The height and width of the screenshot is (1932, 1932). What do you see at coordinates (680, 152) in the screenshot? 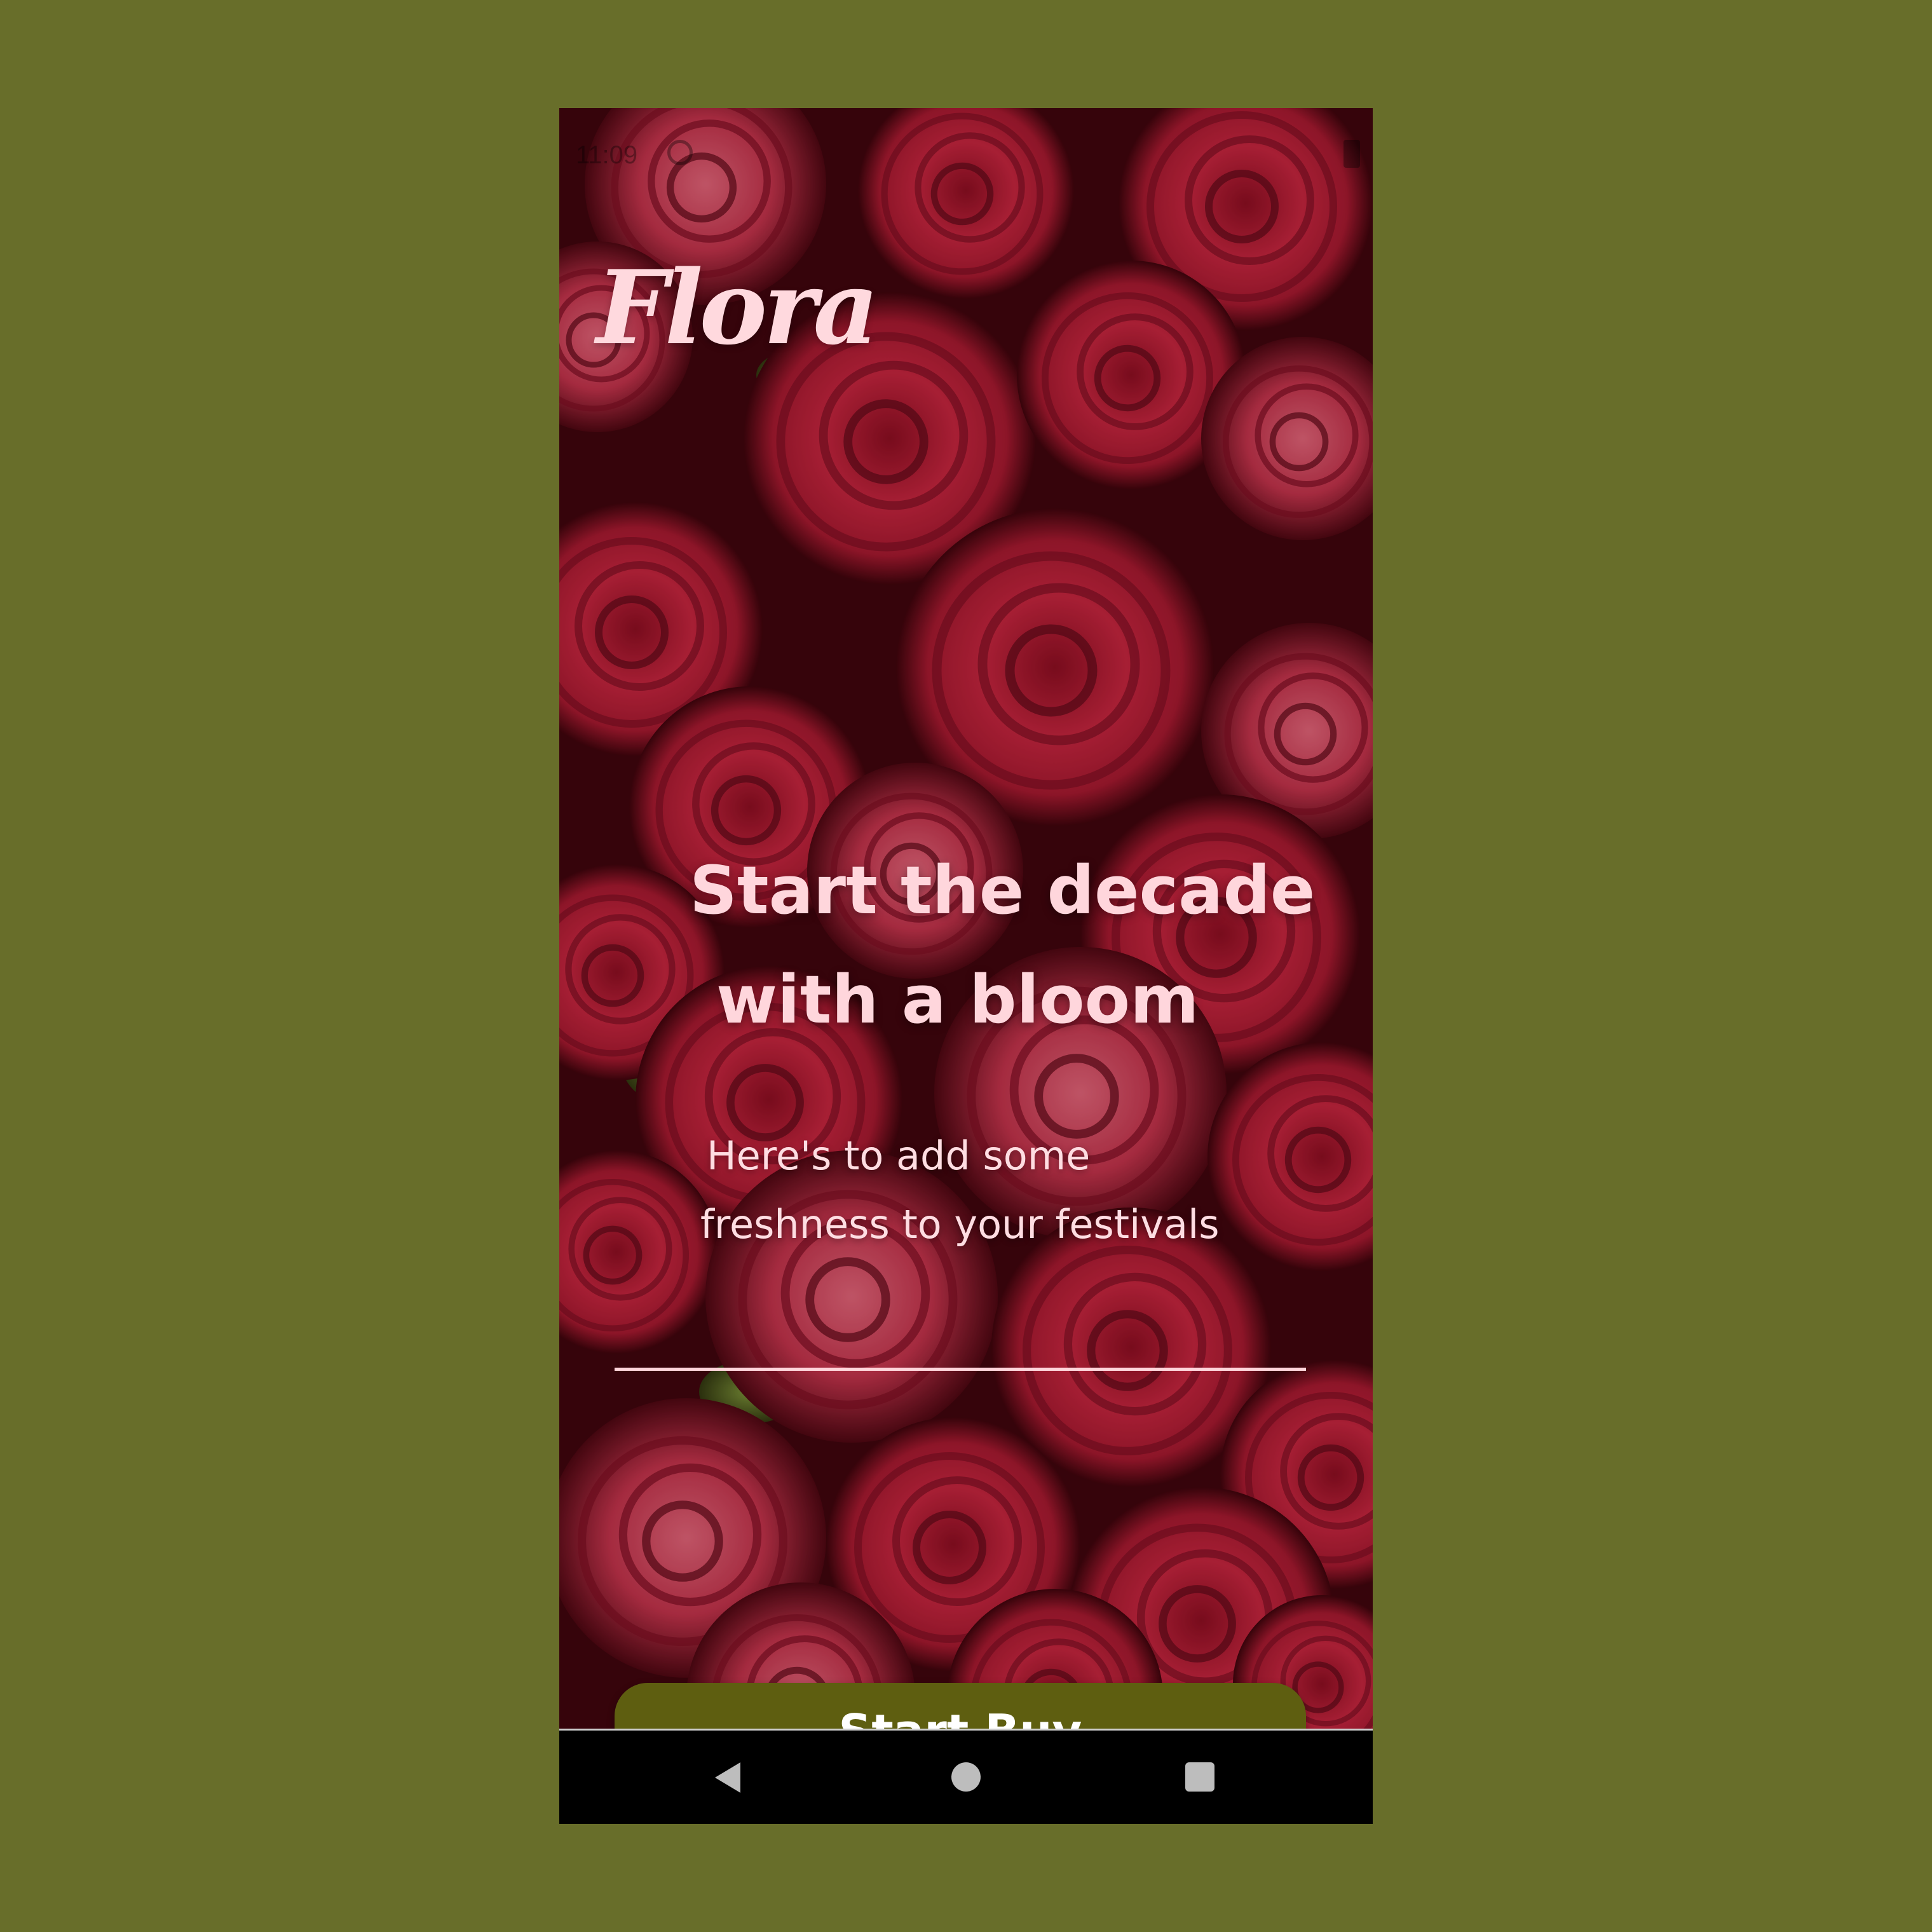
I see `notification-icon` at bounding box center [680, 152].